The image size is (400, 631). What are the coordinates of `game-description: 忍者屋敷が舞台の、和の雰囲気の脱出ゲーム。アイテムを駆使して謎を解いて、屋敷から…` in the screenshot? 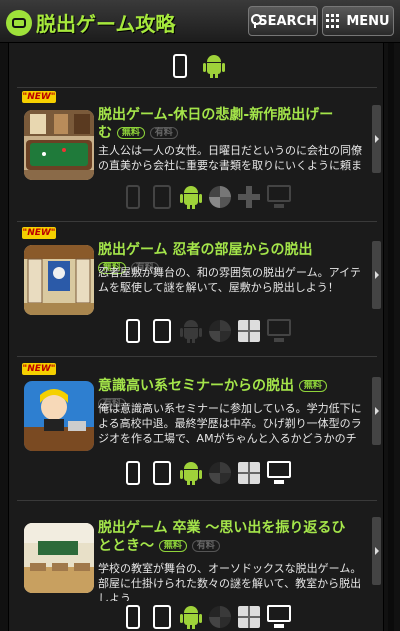 It's located at (229, 280).